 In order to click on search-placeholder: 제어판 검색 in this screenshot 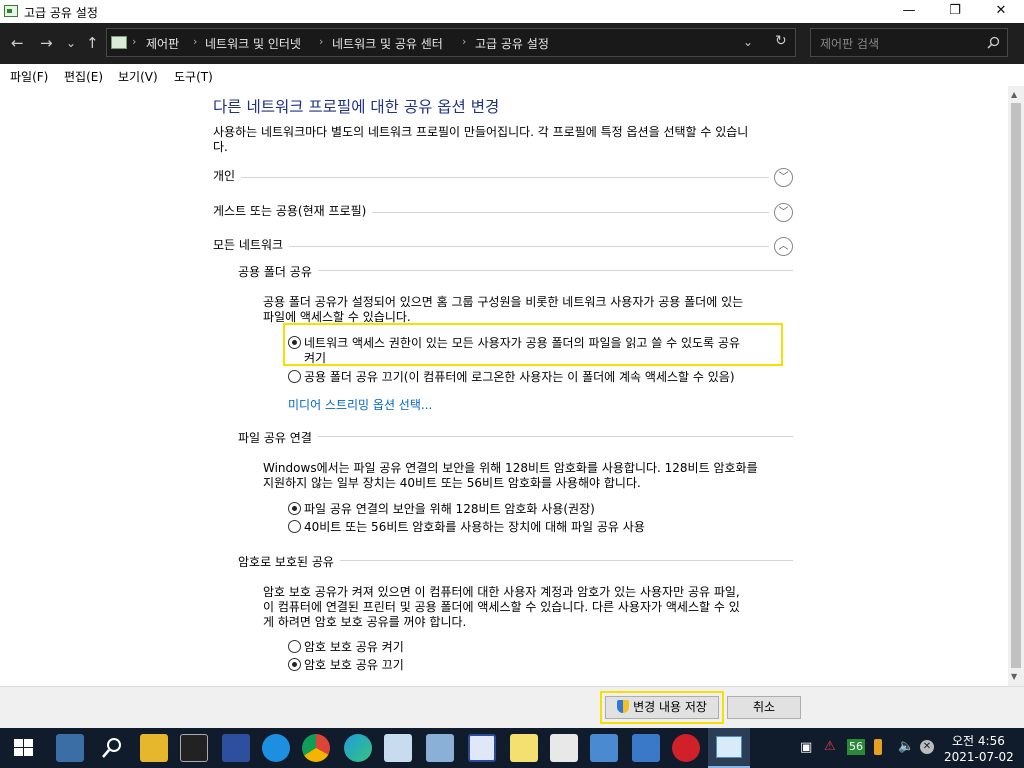, I will do `click(850, 44)`.